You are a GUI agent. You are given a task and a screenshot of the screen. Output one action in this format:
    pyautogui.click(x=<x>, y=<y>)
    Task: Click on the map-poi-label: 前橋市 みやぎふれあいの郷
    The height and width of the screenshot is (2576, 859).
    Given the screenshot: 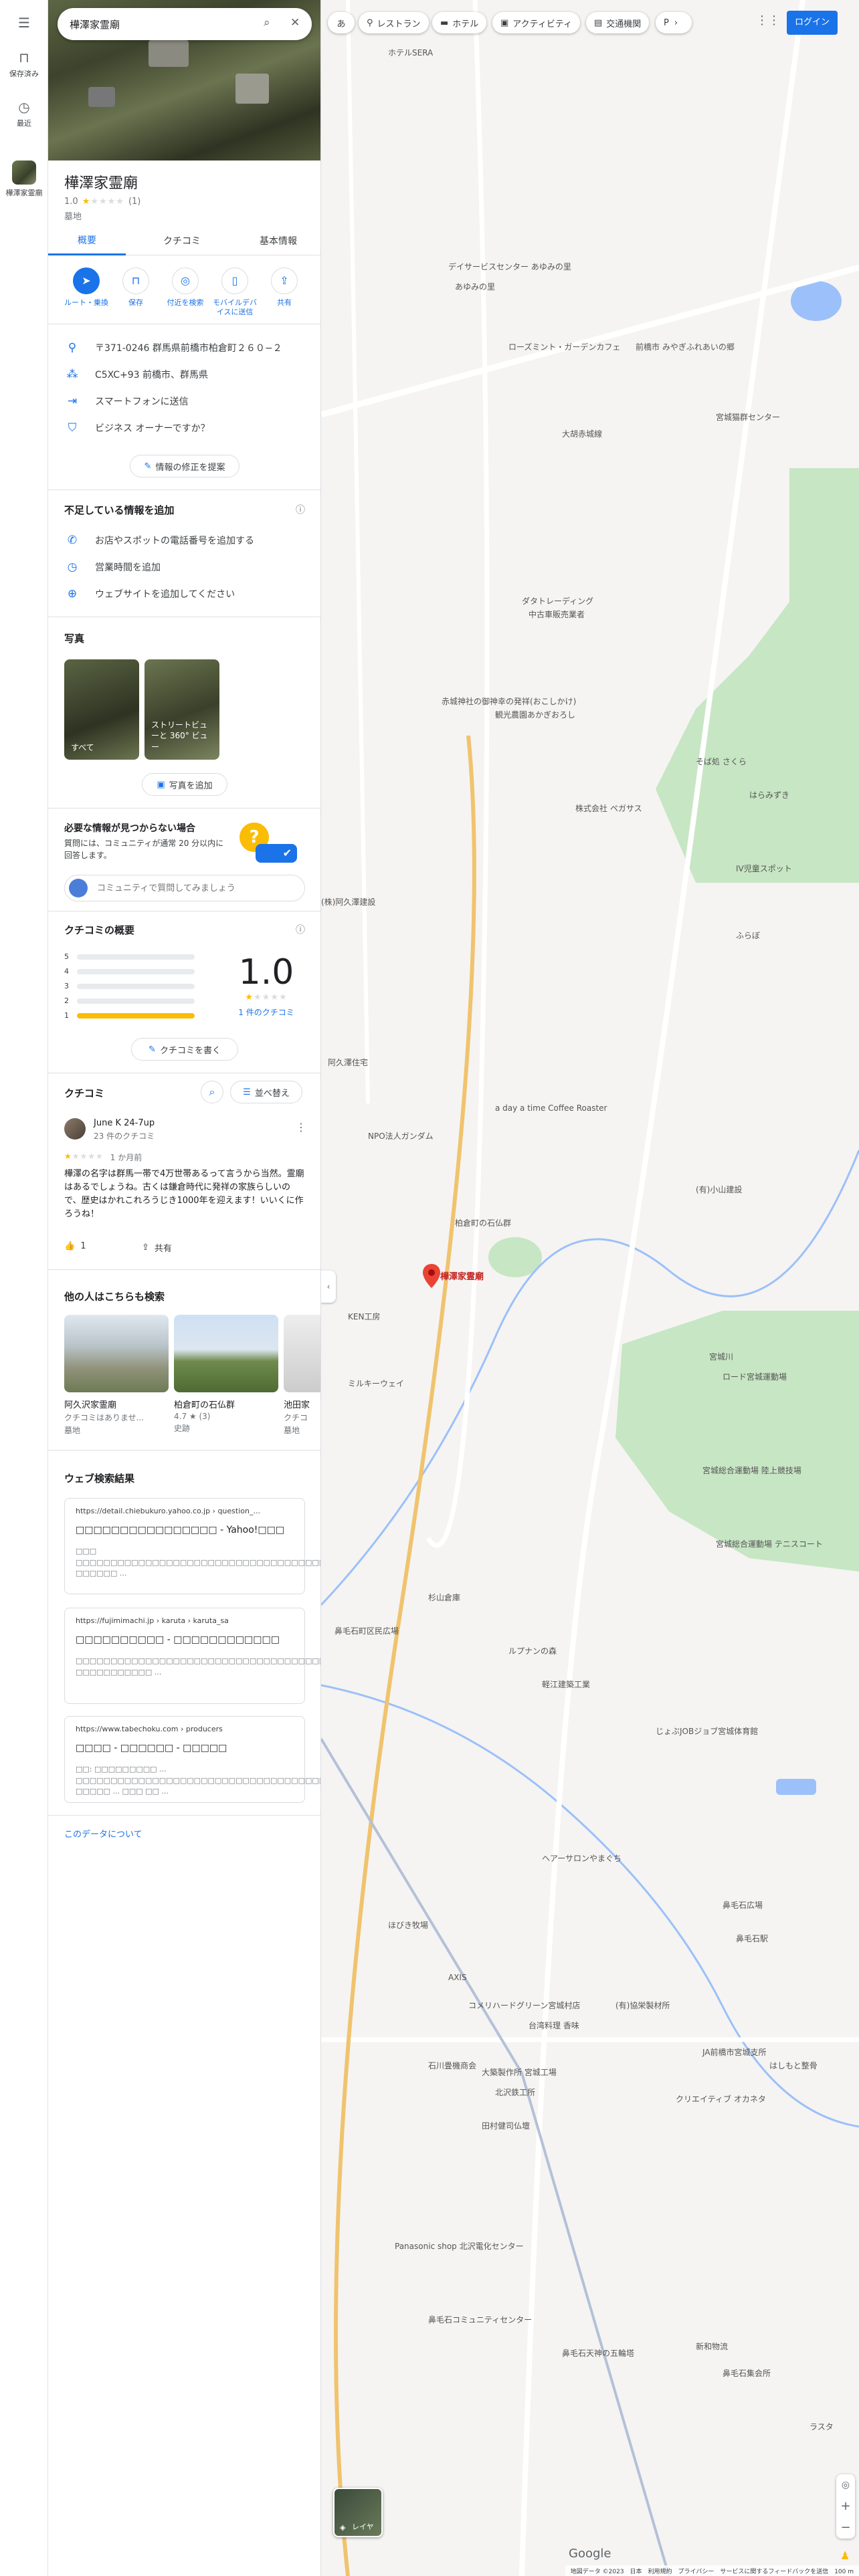 What is the action you would take?
    pyautogui.click(x=686, y=346)
    